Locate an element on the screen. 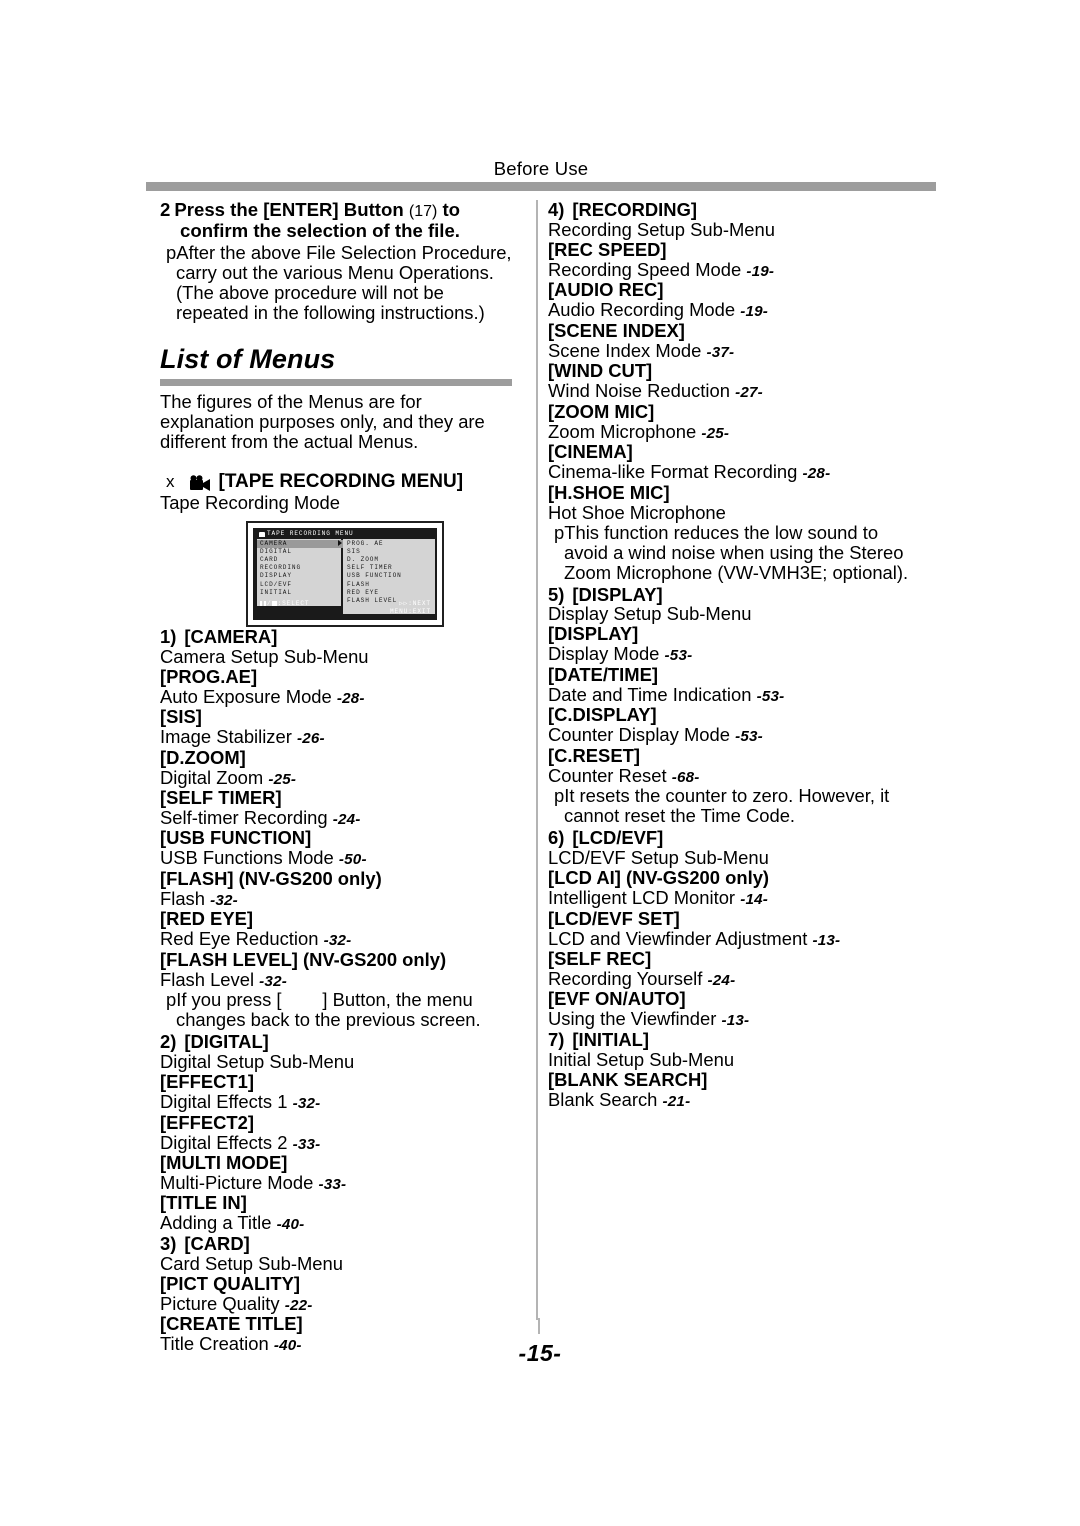 The height and width of the screenshot is (1526, 1080). running-head: Before Use is located at coordinates (541, 168).